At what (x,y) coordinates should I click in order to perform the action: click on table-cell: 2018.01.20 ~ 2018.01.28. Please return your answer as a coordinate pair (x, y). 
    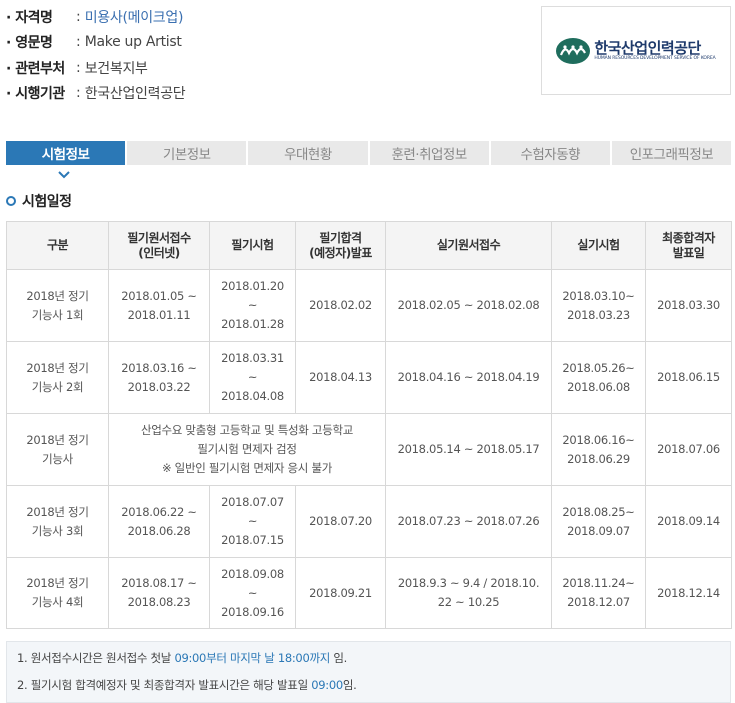
    Looking at the image, I should click on (252, 305).